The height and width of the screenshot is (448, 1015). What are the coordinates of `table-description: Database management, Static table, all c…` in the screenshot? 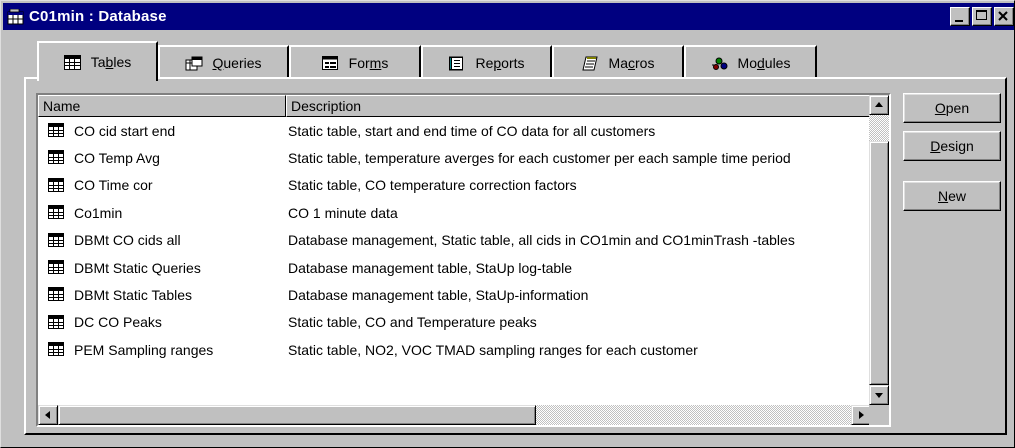 It's located at (541, 240).